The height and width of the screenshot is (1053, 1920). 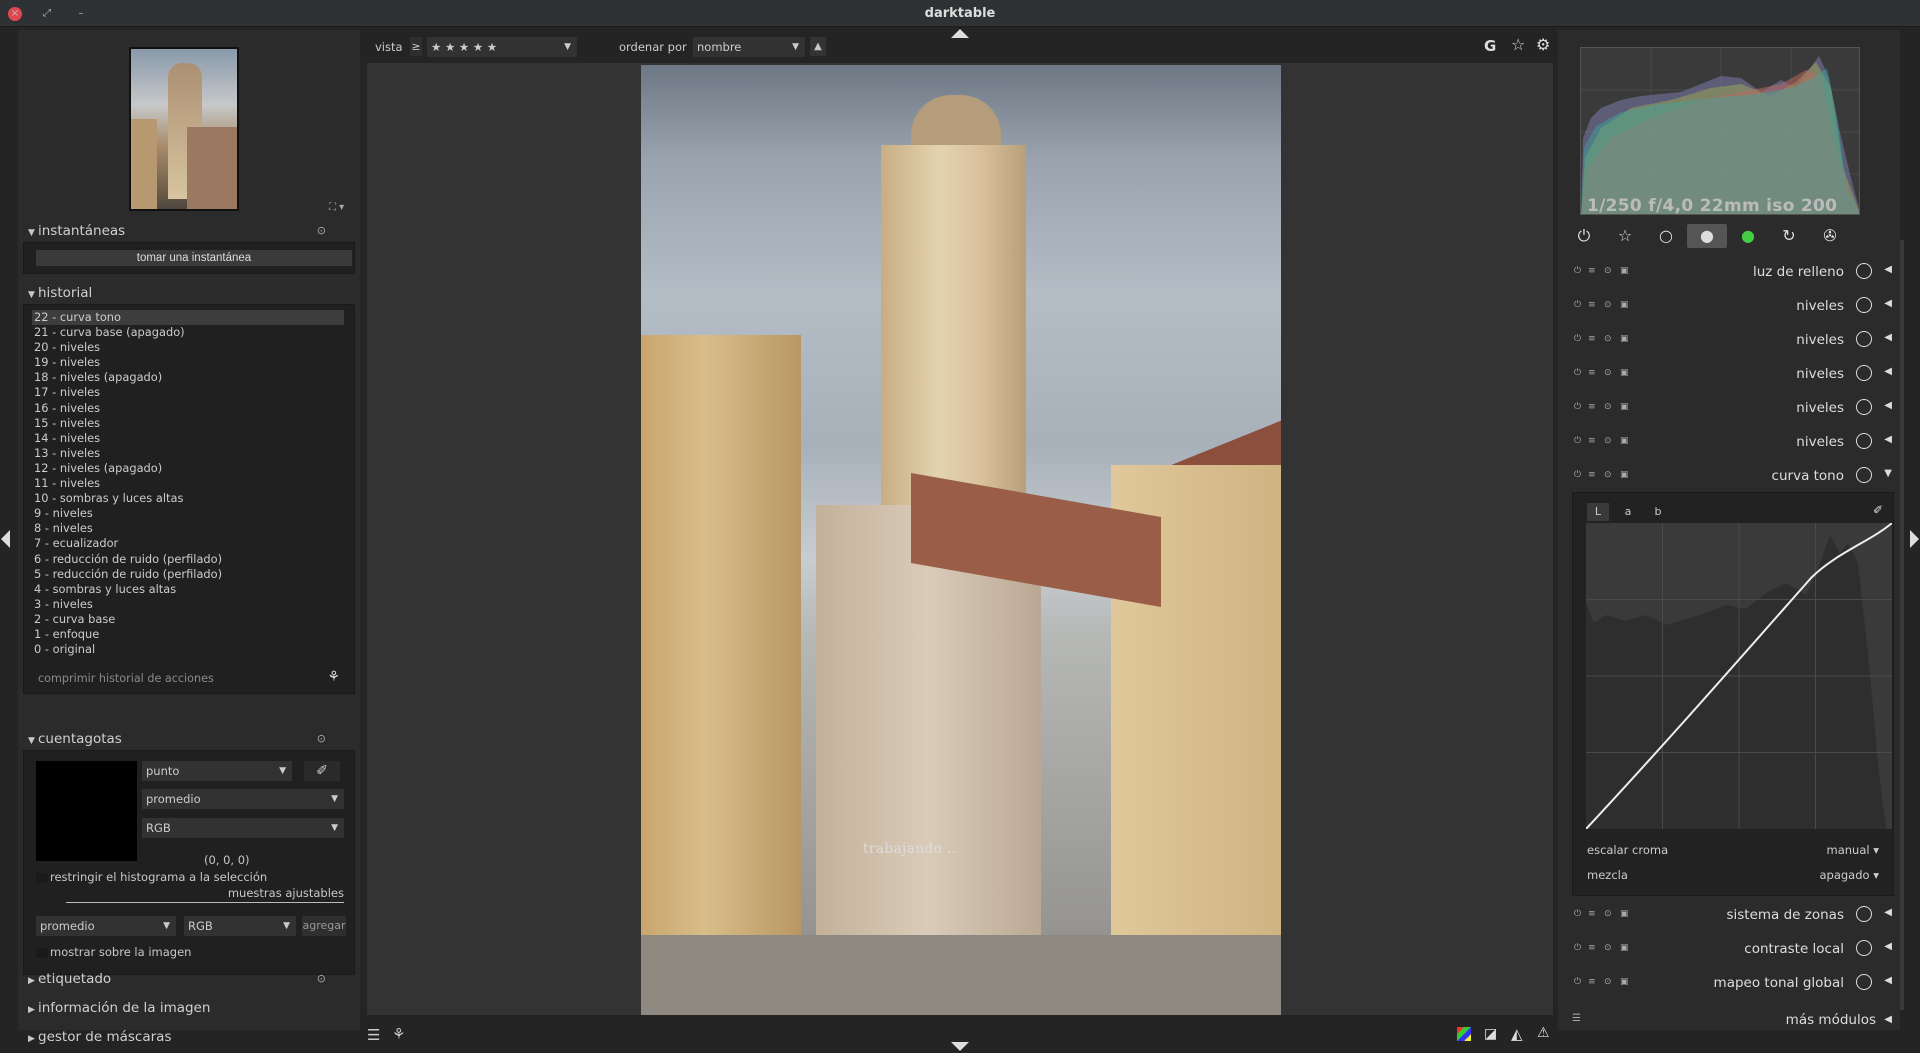 I want to click on color-assessment-icon, so click(x=1464, y=1034).